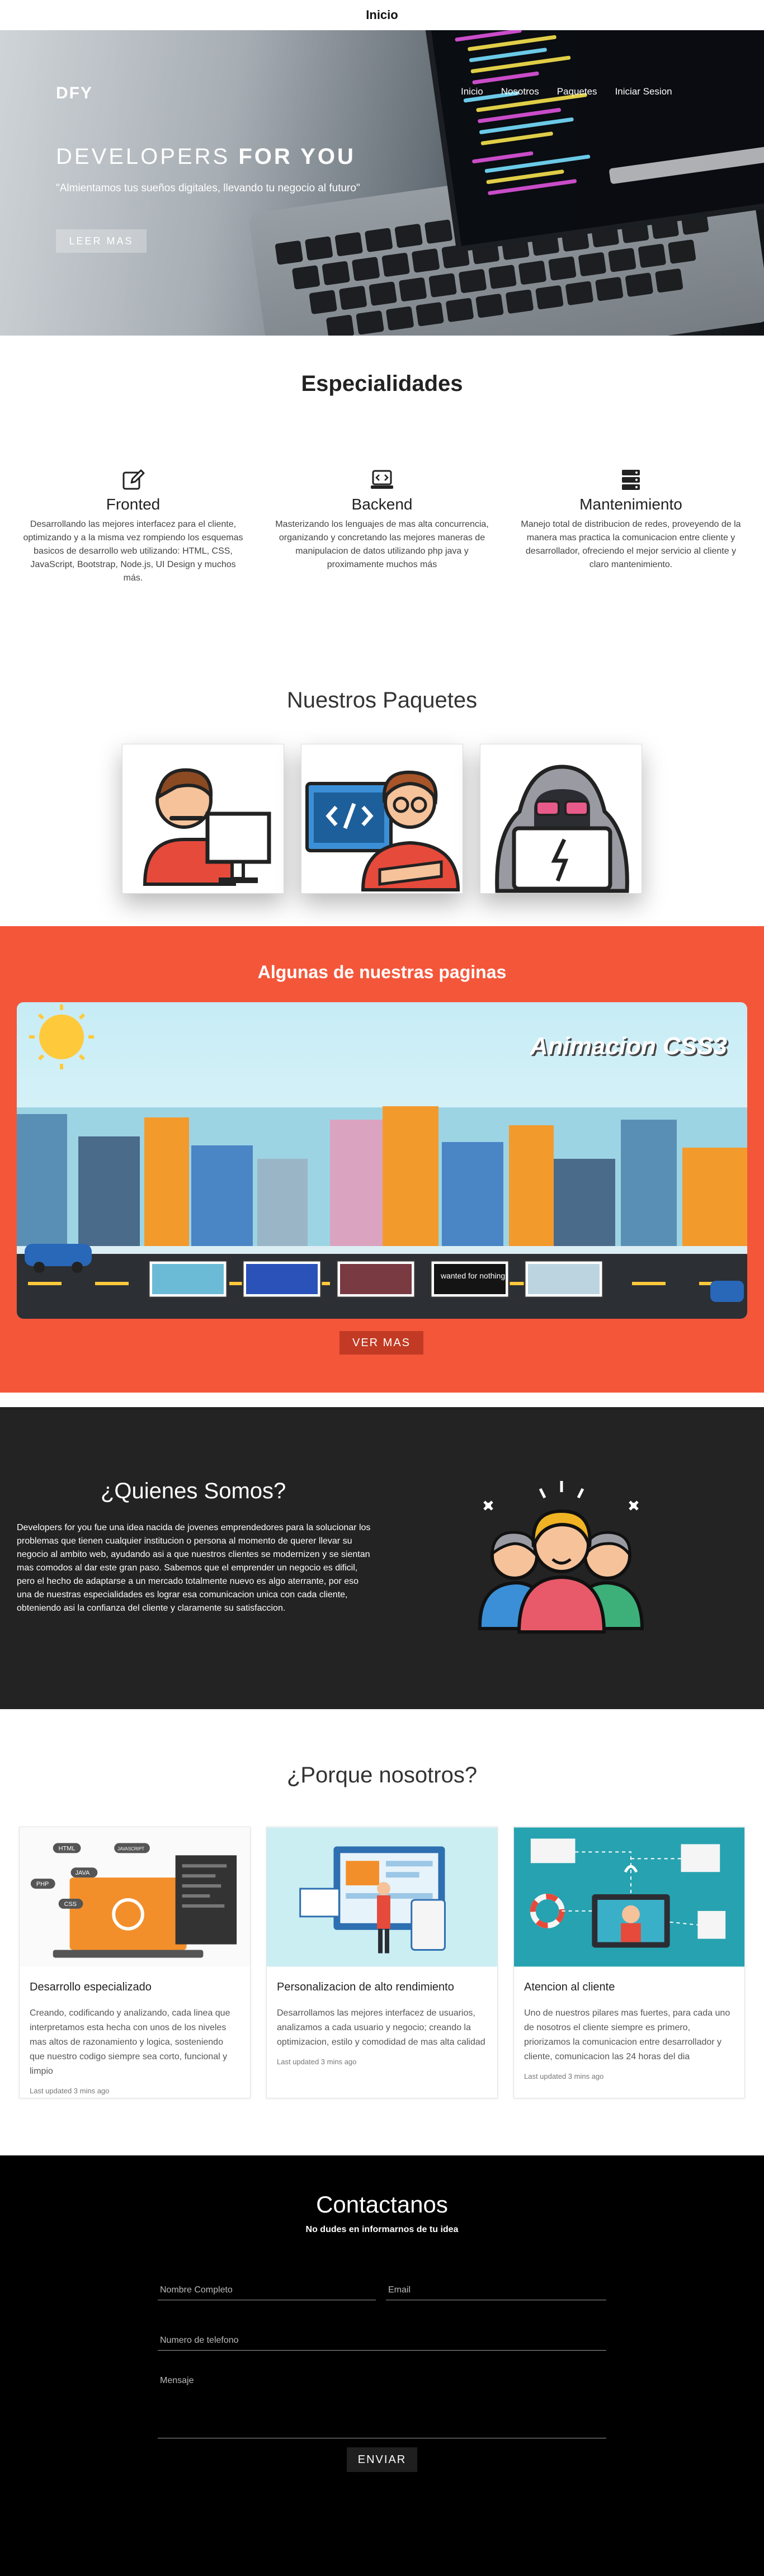 Image resolution: width=764 pixels, height=2576 pixels. I want to click on svg-text: PHP, so click(42, 1884).